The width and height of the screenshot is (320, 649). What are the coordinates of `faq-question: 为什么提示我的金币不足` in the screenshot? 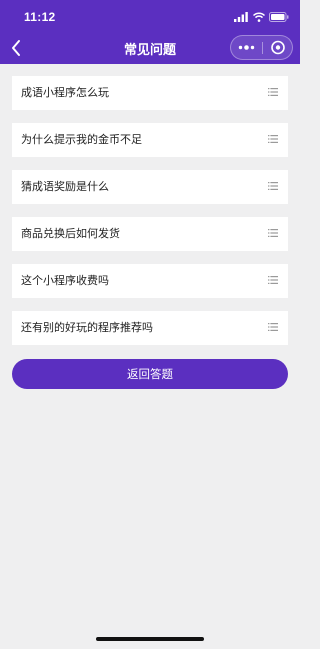 It's located at (81, 139).